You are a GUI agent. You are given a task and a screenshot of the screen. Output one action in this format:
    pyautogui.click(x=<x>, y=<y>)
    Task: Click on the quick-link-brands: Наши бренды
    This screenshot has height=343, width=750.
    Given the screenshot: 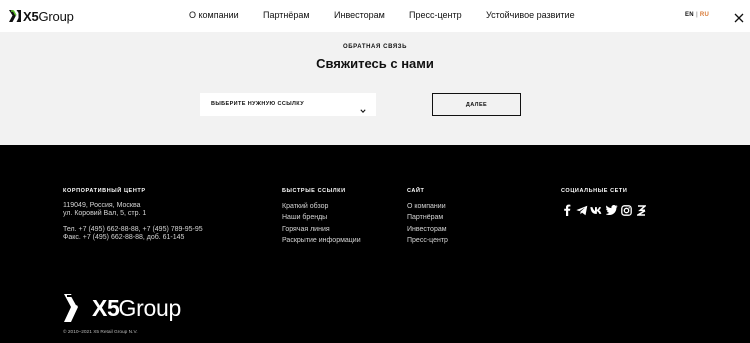 What is the action you would take?
    pyautogui.click(x=304, y=217)
    